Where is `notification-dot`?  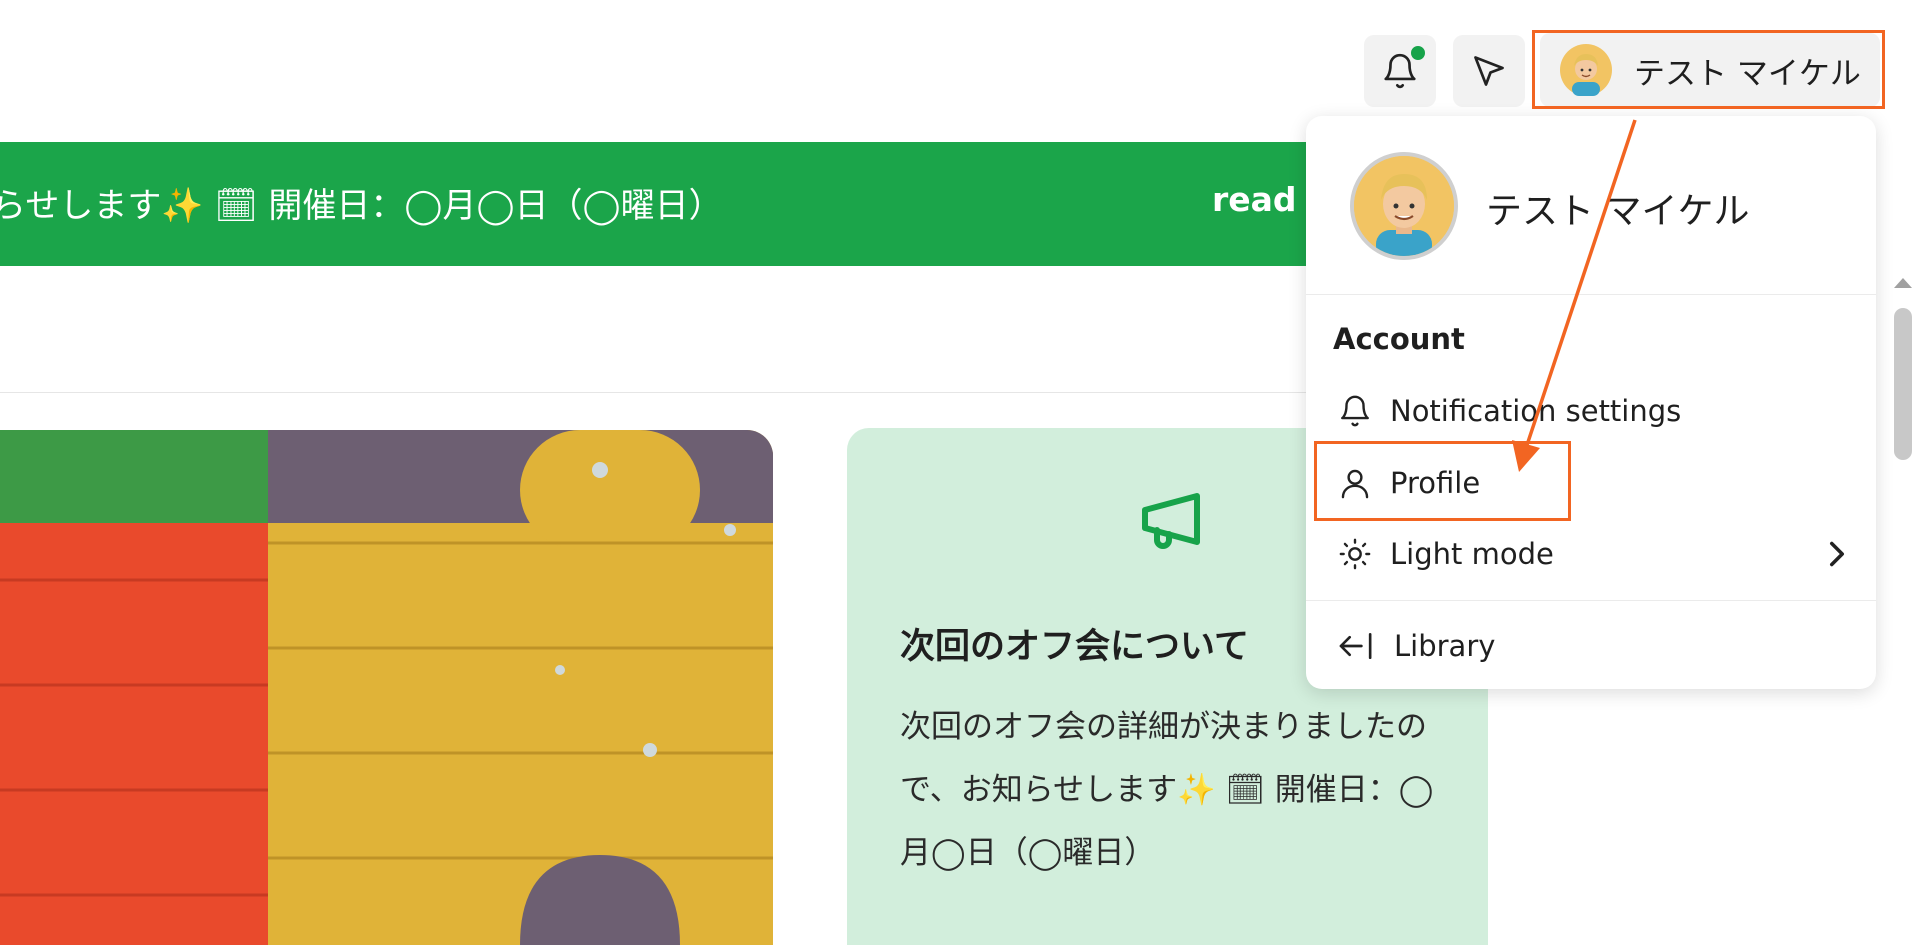 notification-dot is located at coordinates (1418, 53).